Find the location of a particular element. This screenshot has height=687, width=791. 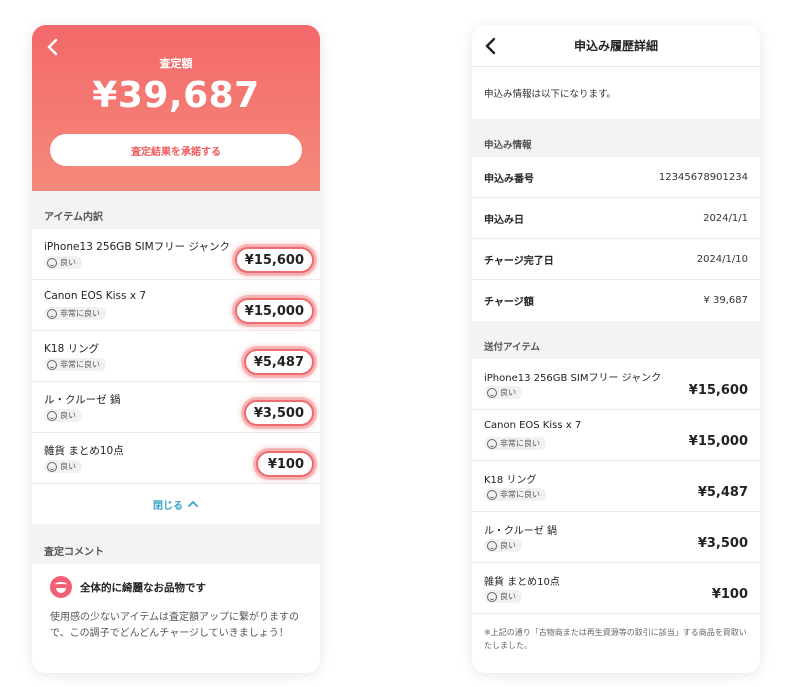

items-section-label: 送付アイテム is located at coordinates (616, 340).